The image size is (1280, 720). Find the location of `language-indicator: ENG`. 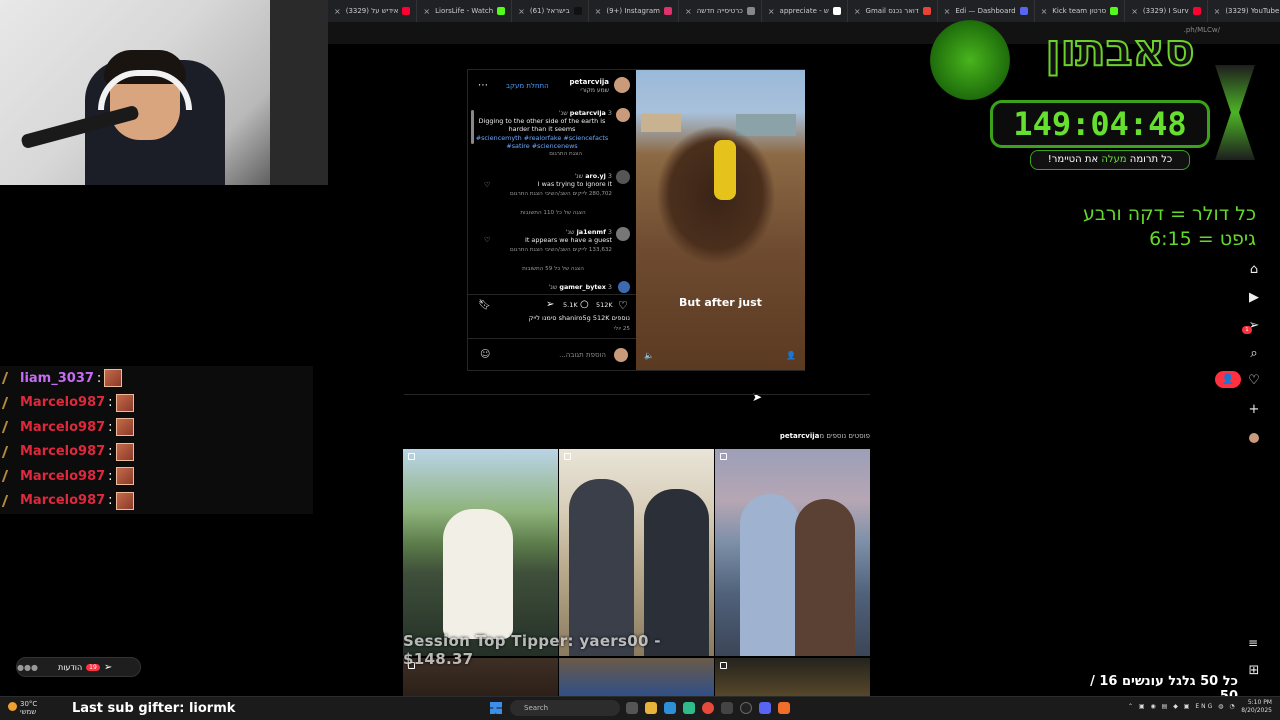

language-indicator: ENG is located at coordinates (1204, 706).